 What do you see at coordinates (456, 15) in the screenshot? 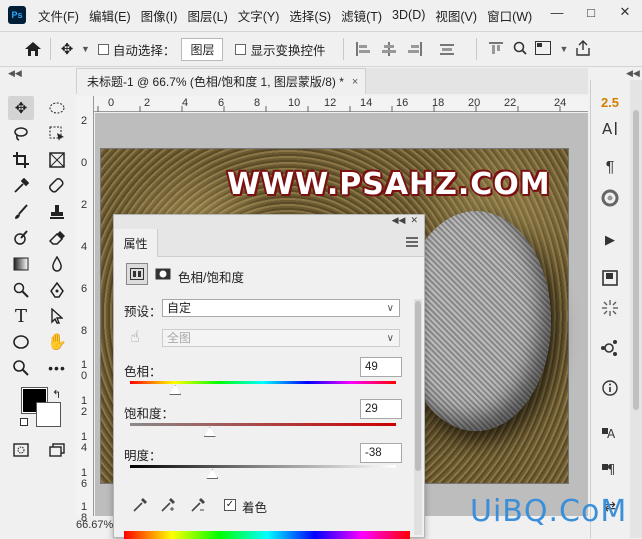
I see `menu-view: 视图(V)` at bounding box center [456, 15].